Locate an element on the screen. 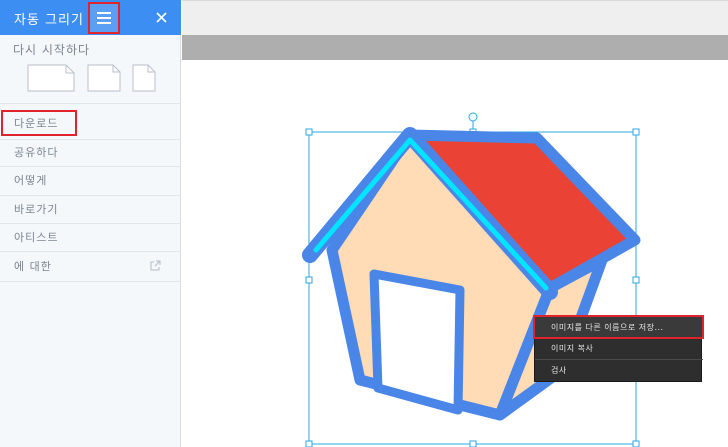 The image size is (728, 447). sidebar-item-how: 어떻게 is located at coordinates (90, 180).